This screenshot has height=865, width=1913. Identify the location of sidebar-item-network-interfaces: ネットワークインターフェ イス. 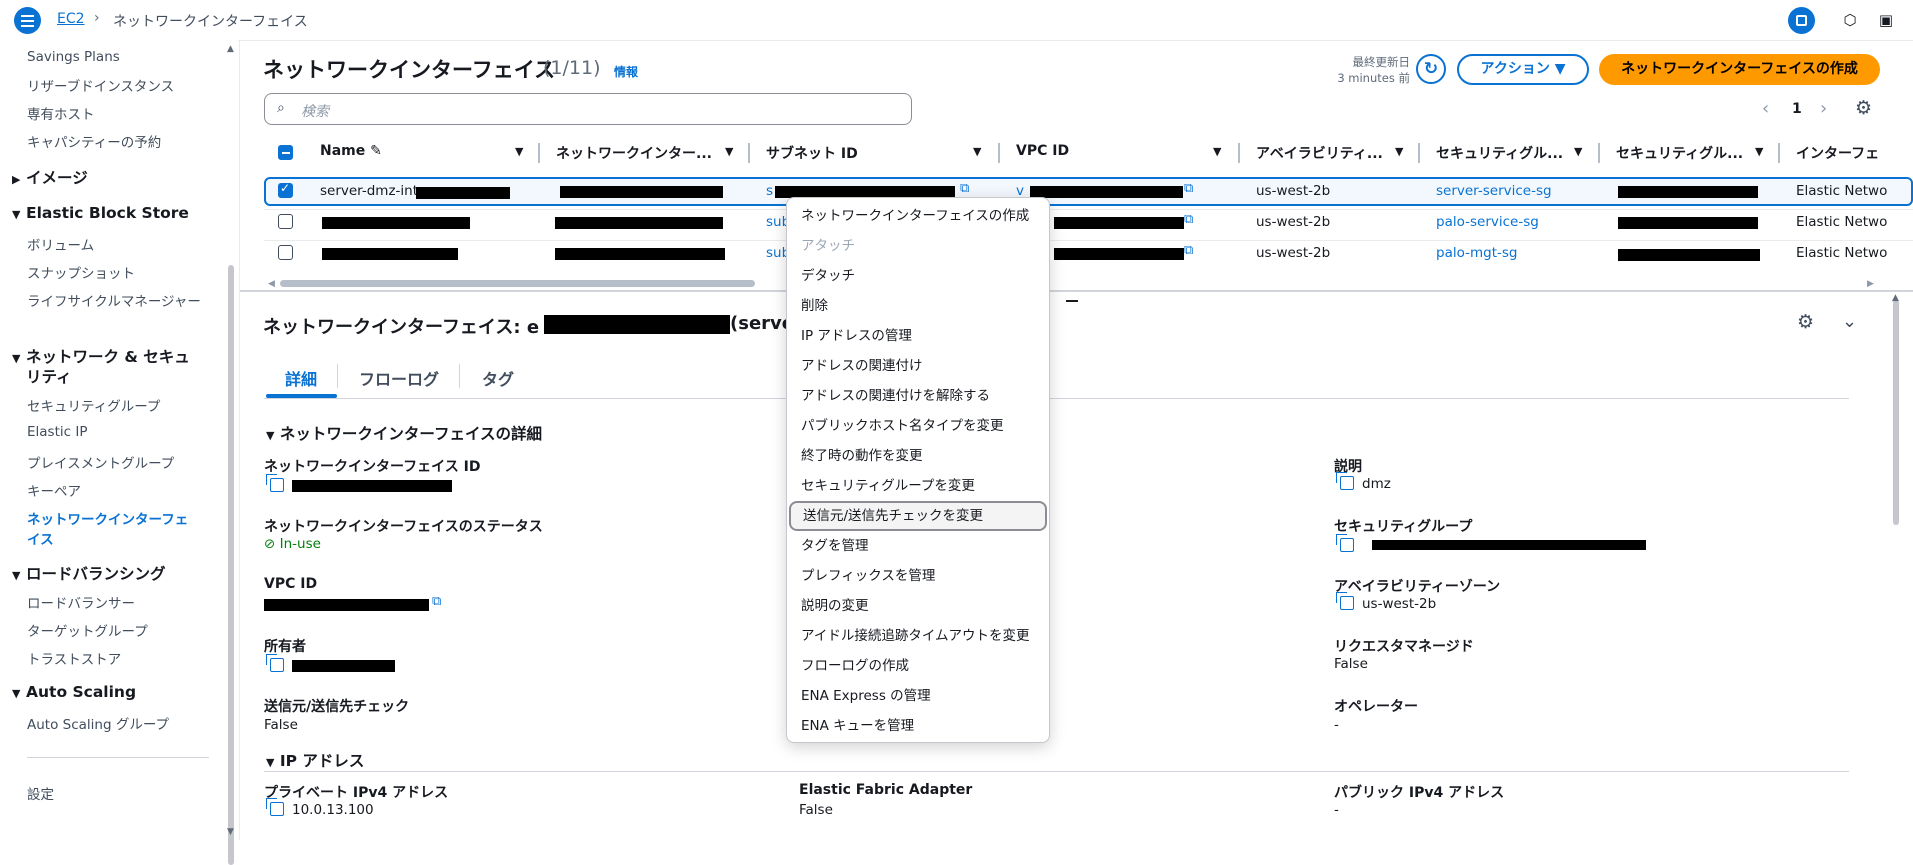
(107, 528).